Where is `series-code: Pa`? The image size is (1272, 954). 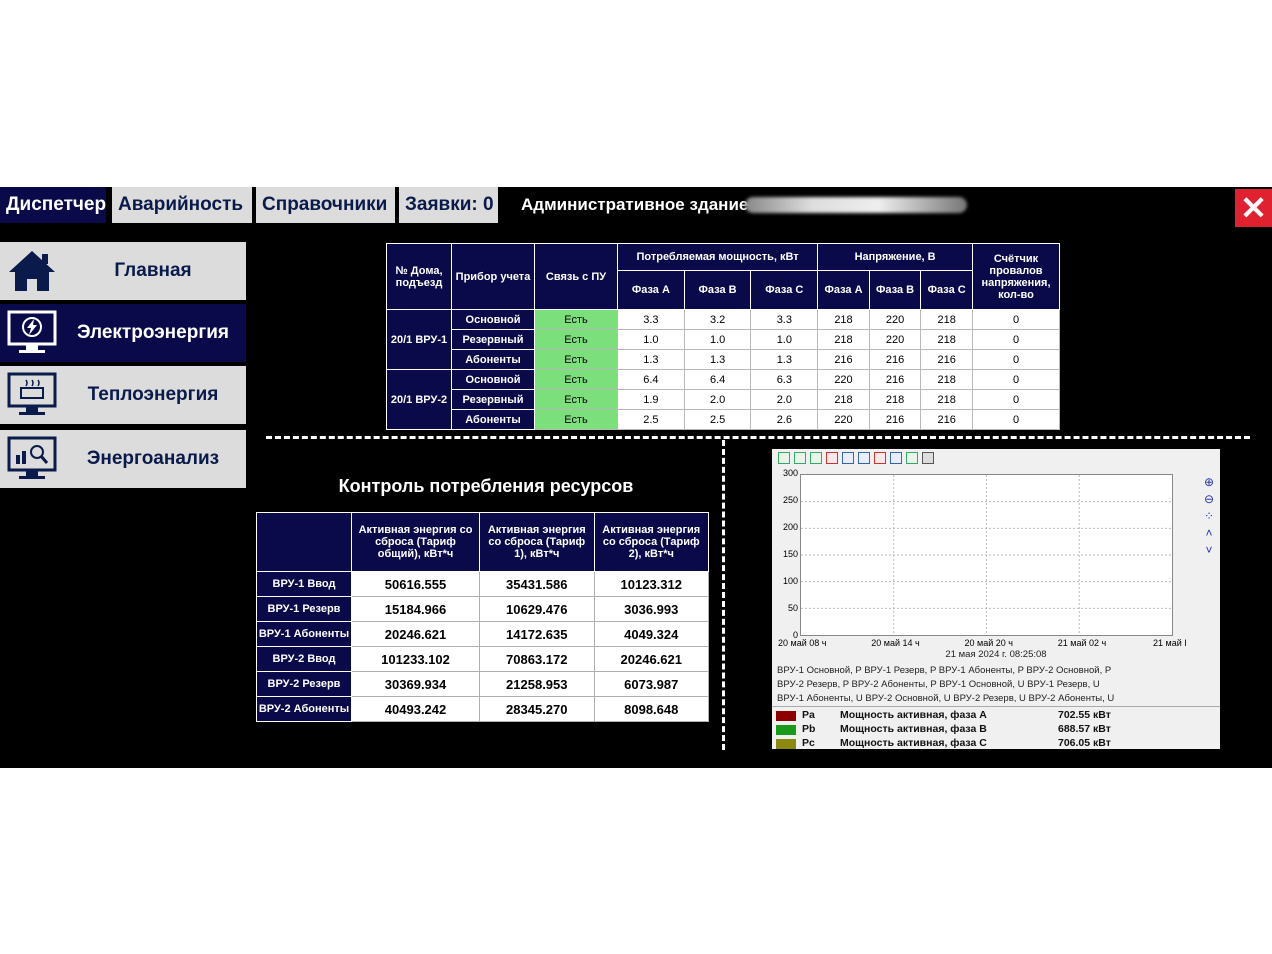 series-code: Pa is located at coordinates (808, 715).